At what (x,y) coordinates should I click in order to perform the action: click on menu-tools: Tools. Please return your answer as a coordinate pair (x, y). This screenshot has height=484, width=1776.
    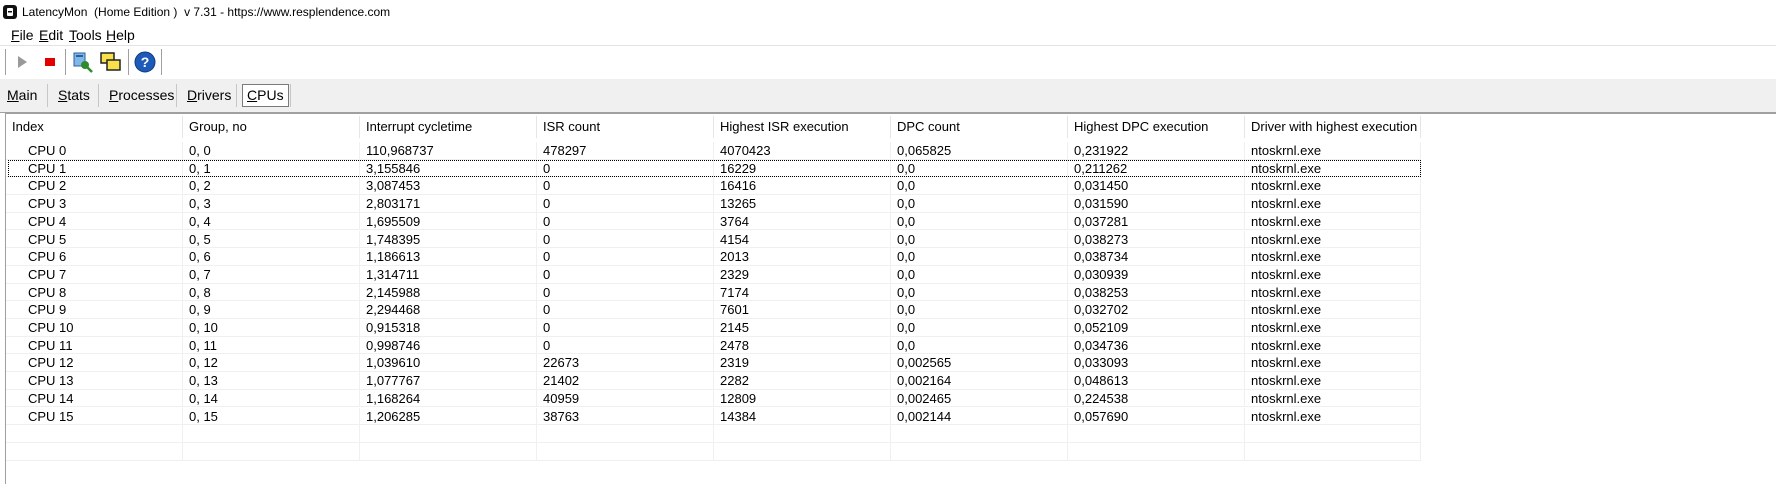
    Looking at the image, I should click on (85, 35).